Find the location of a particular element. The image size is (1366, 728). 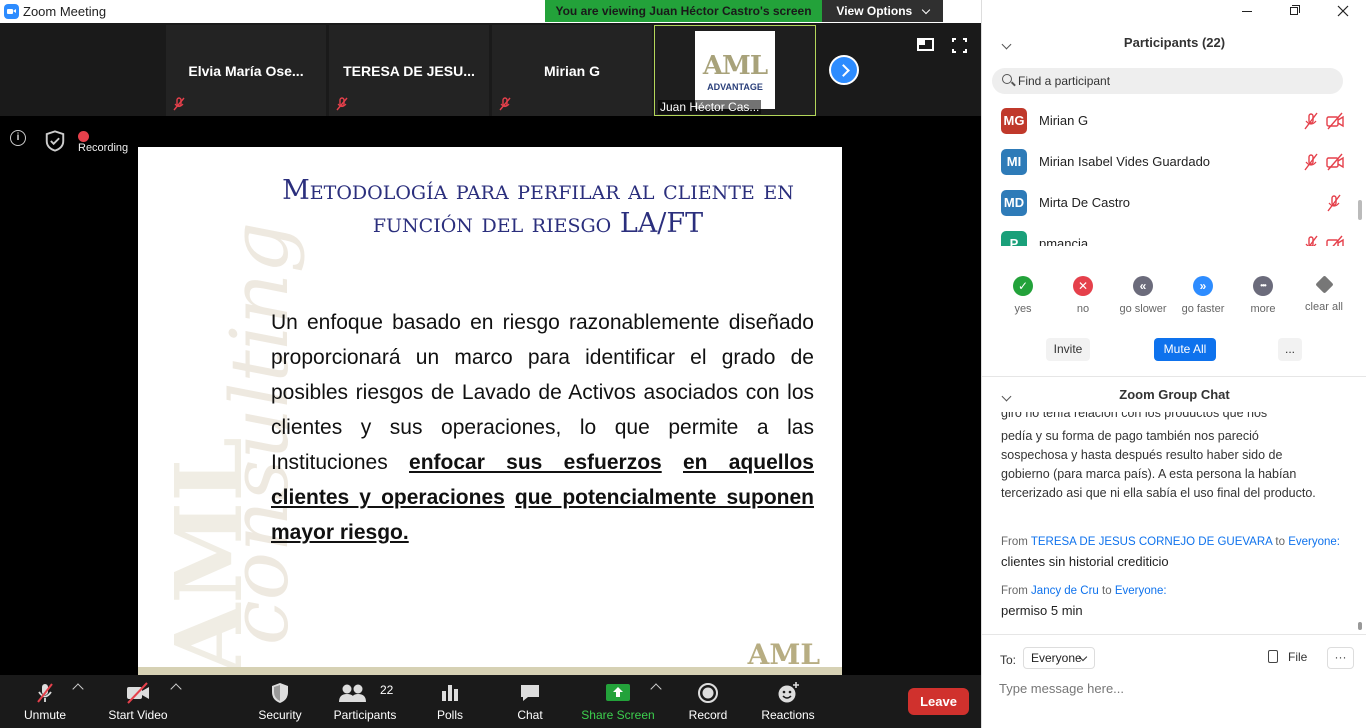

chat-sender: TERESA DE JESUS CORNEJO DE GUEVARA is located at coordinates (1151, 542).